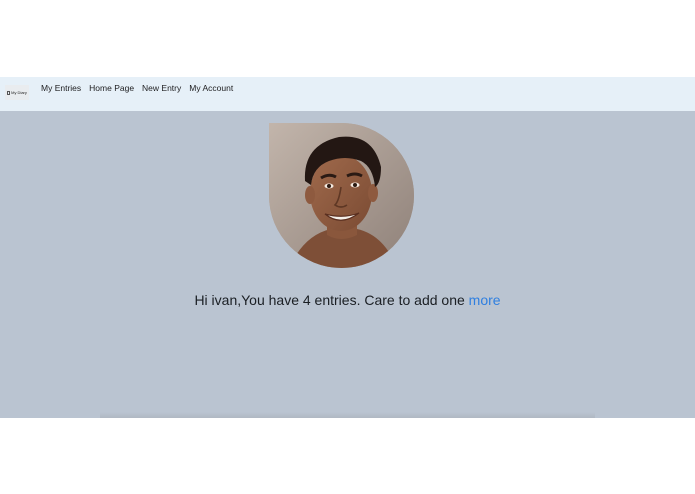 This screenshot has height=494, width=695. What do you see at coordinates (347, 415) in the screenshot?
I see `footer-shadow` at bounding box center [347, 415].